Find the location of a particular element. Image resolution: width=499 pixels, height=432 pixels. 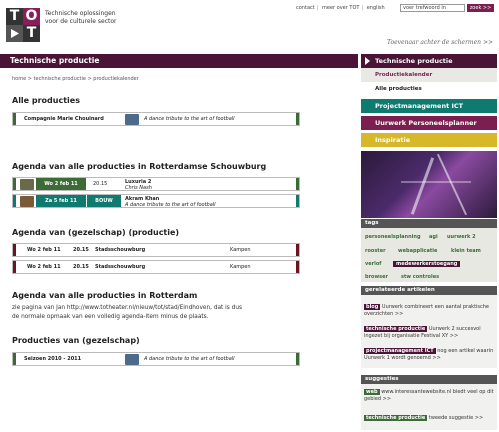

section-heading: Agenda van (gezelschap) (productie) is located at coordinates (96, 232).